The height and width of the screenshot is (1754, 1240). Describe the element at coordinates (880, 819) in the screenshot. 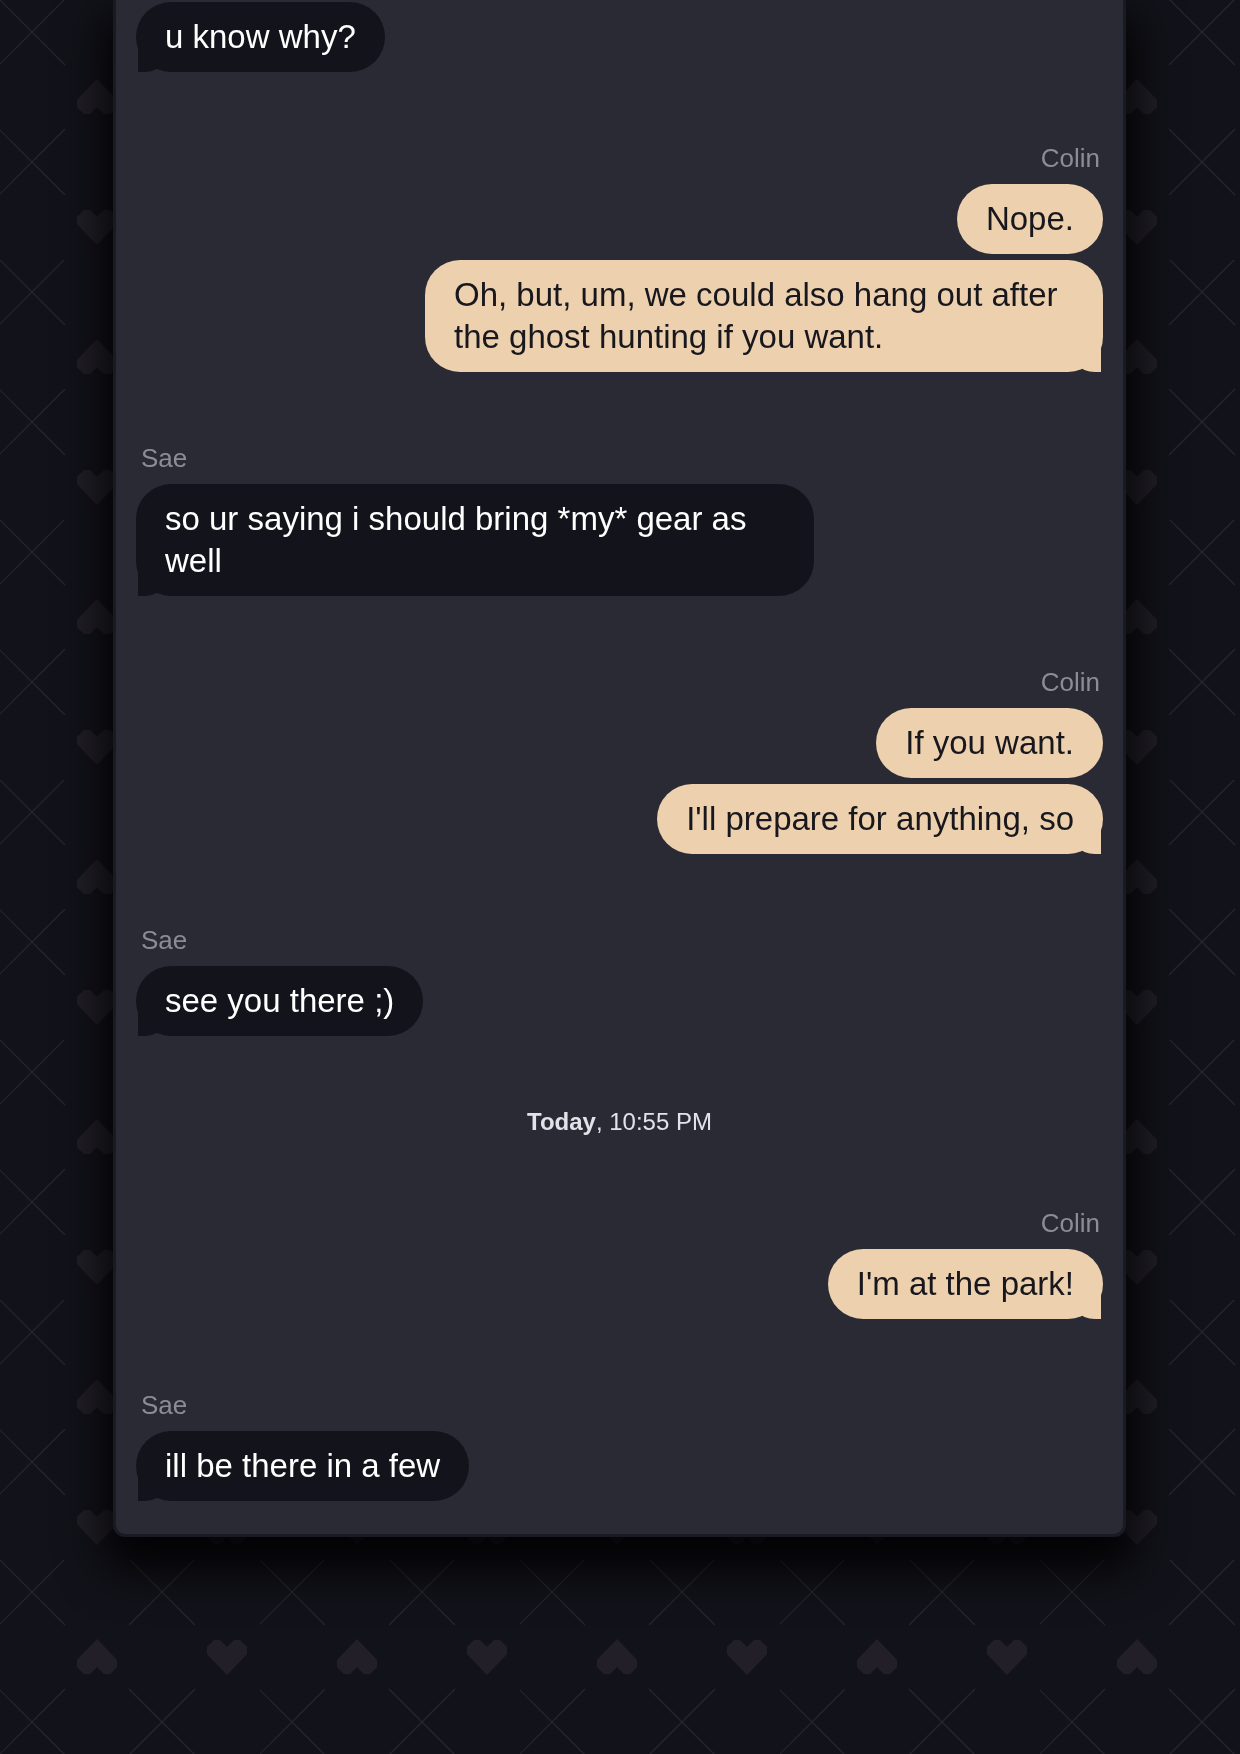

I see `message-bubble: I'll prepare for anything, so` at that location.